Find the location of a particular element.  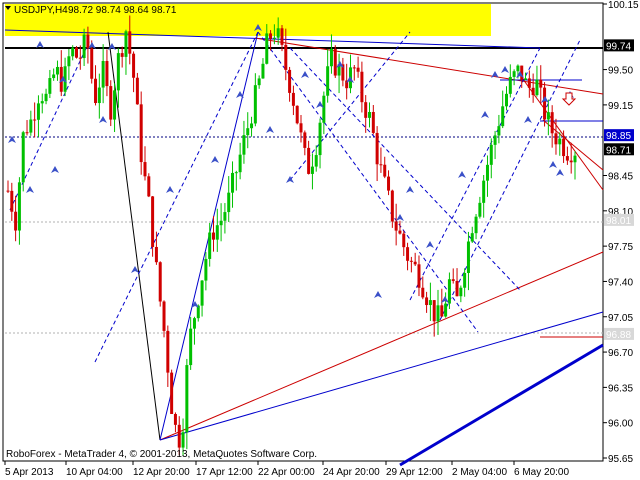

y-tick-label: 96.35 is located at coordinates (620, 388).